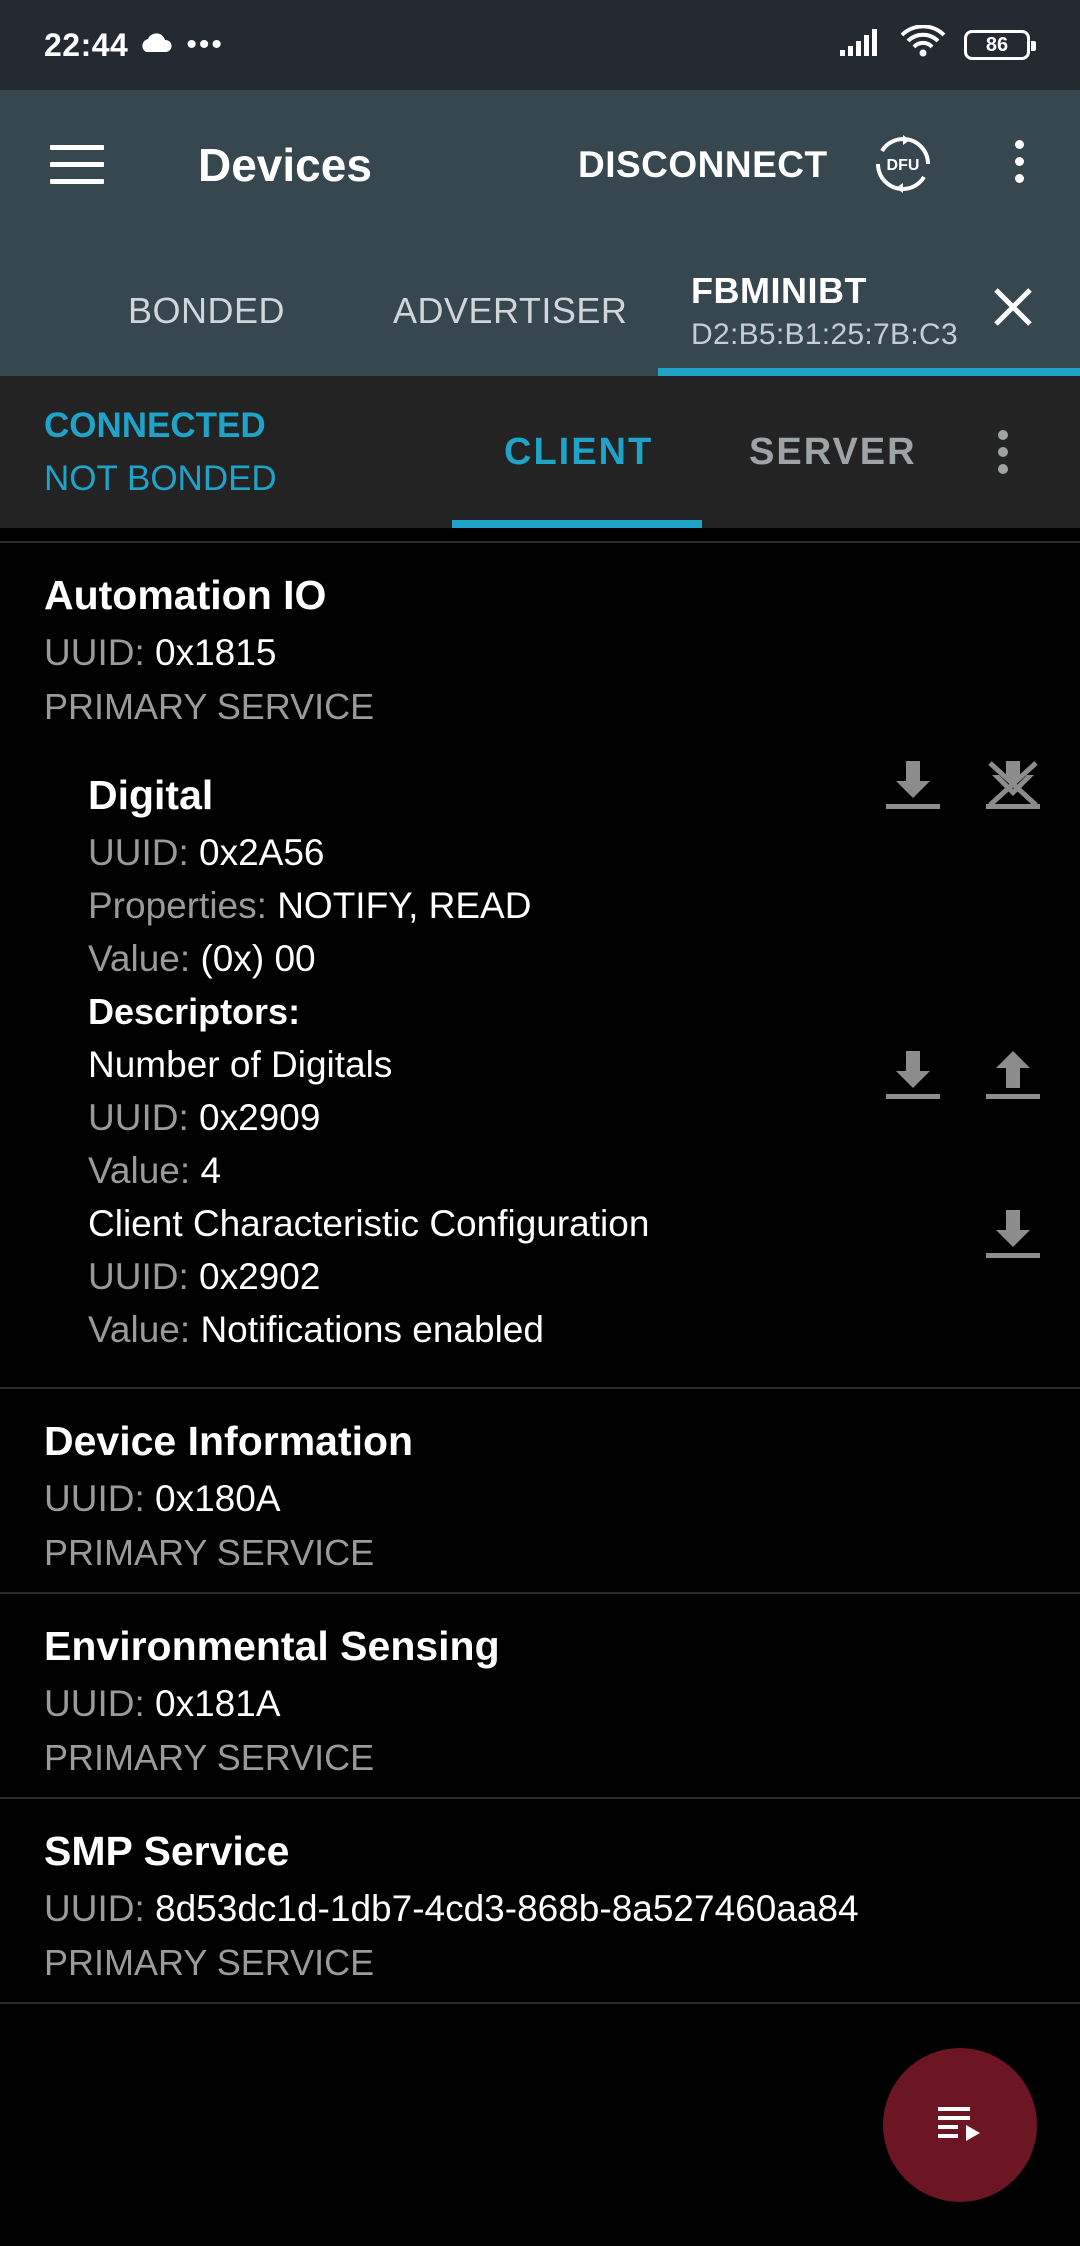 This screenshot has height=2246, width=1080. What do you see at coordinates (824, 334) in the screenshot?
I see `device-address: D2:B5:B1:25:7B:C3` at bounding box center [824, 334].